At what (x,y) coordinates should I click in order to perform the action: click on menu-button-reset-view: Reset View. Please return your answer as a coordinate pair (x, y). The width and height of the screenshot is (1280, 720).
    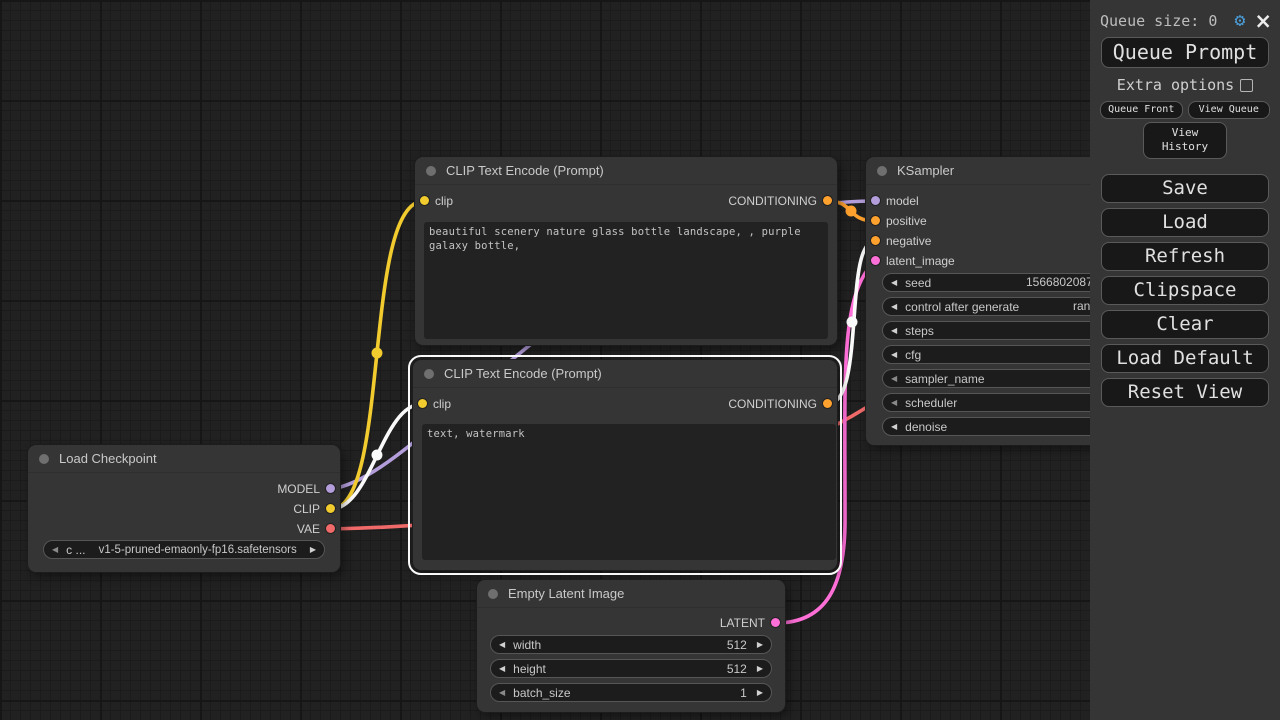
    Looking at the image, I should click on (1185, 392).